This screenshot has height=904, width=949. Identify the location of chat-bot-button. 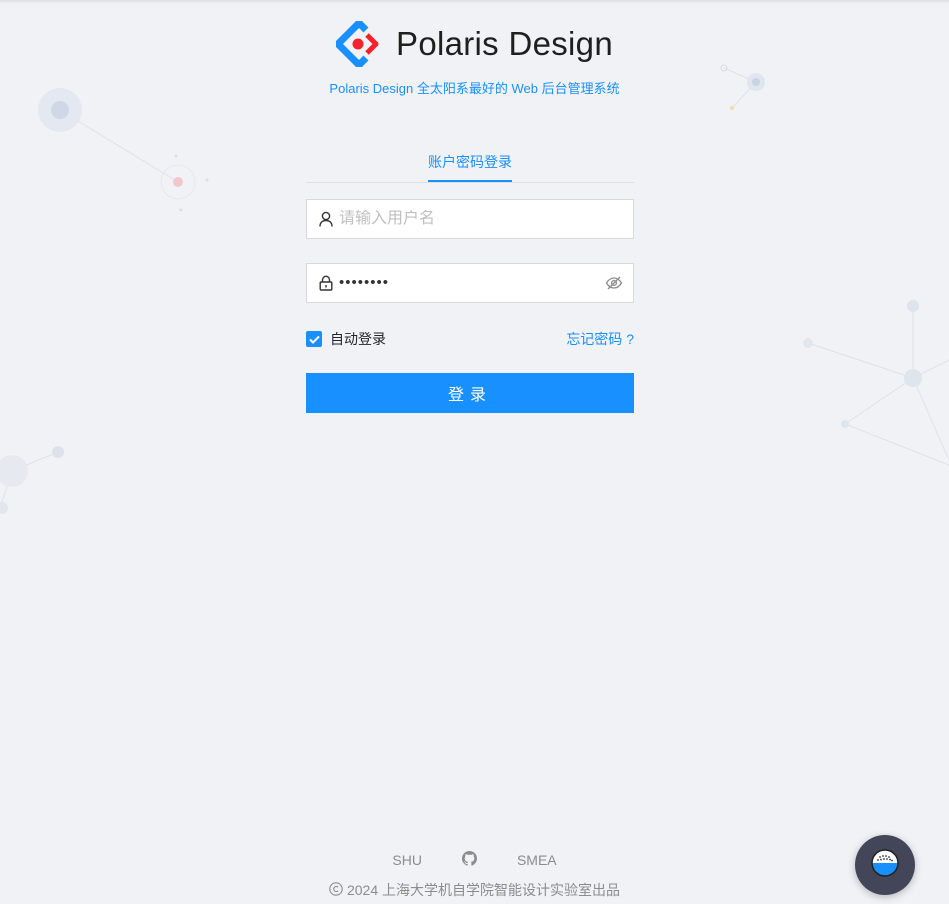
(885, 865).